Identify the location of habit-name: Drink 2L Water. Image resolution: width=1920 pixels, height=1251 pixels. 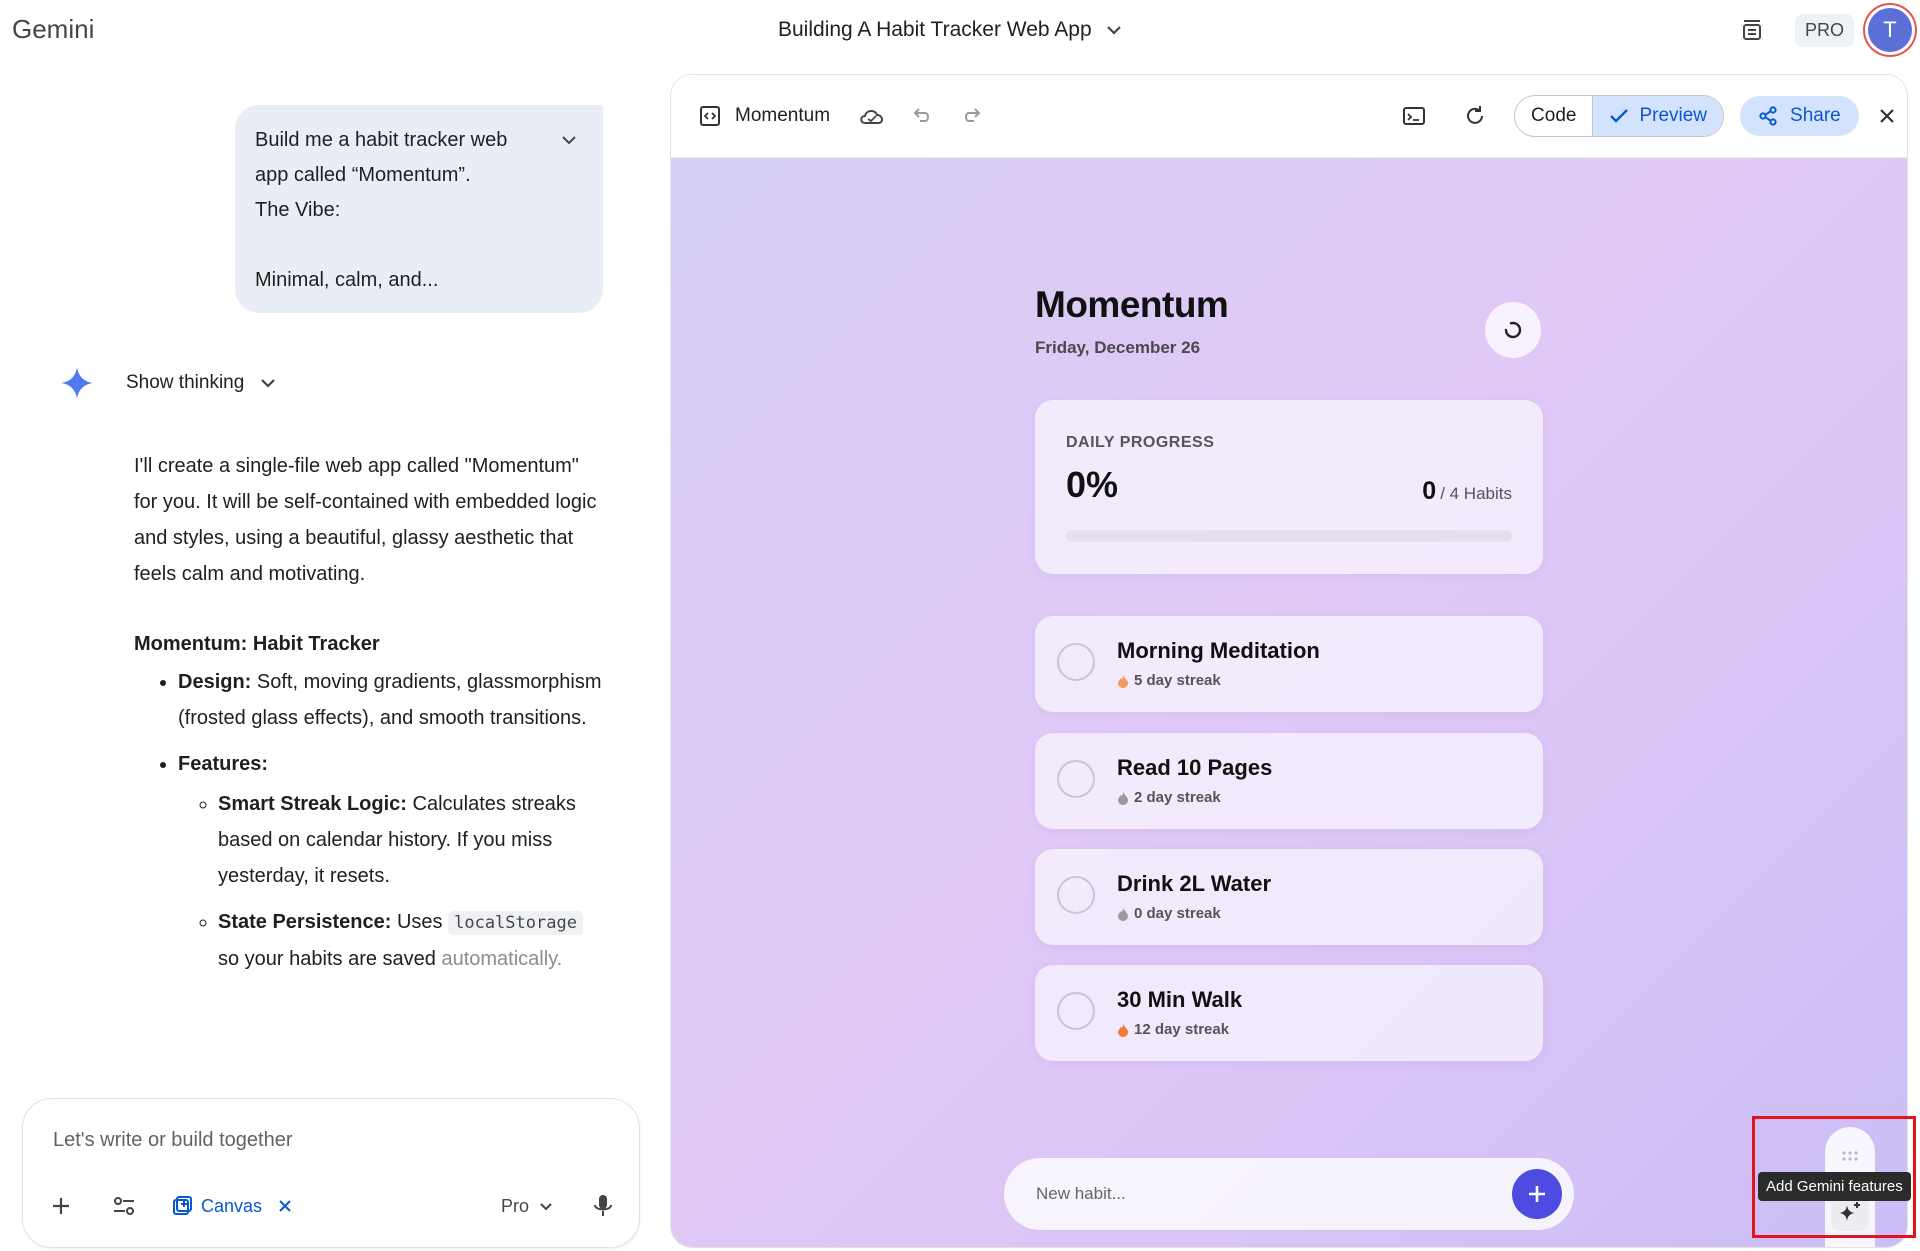
(1194, 883).